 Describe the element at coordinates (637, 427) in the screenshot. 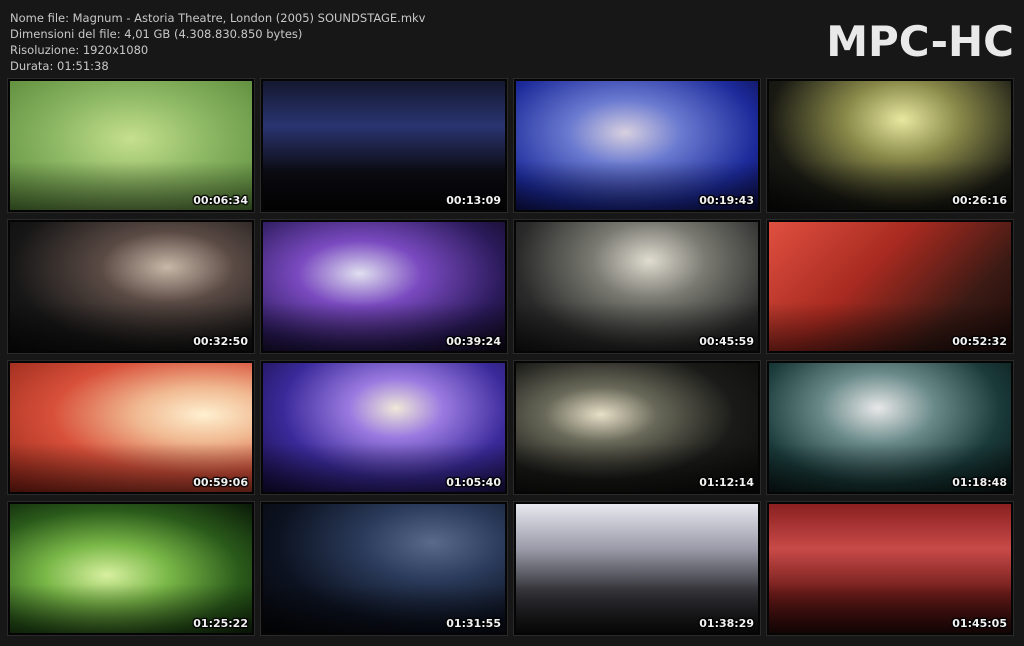

I see `video-thumbnail: 01:12:14` at that location.